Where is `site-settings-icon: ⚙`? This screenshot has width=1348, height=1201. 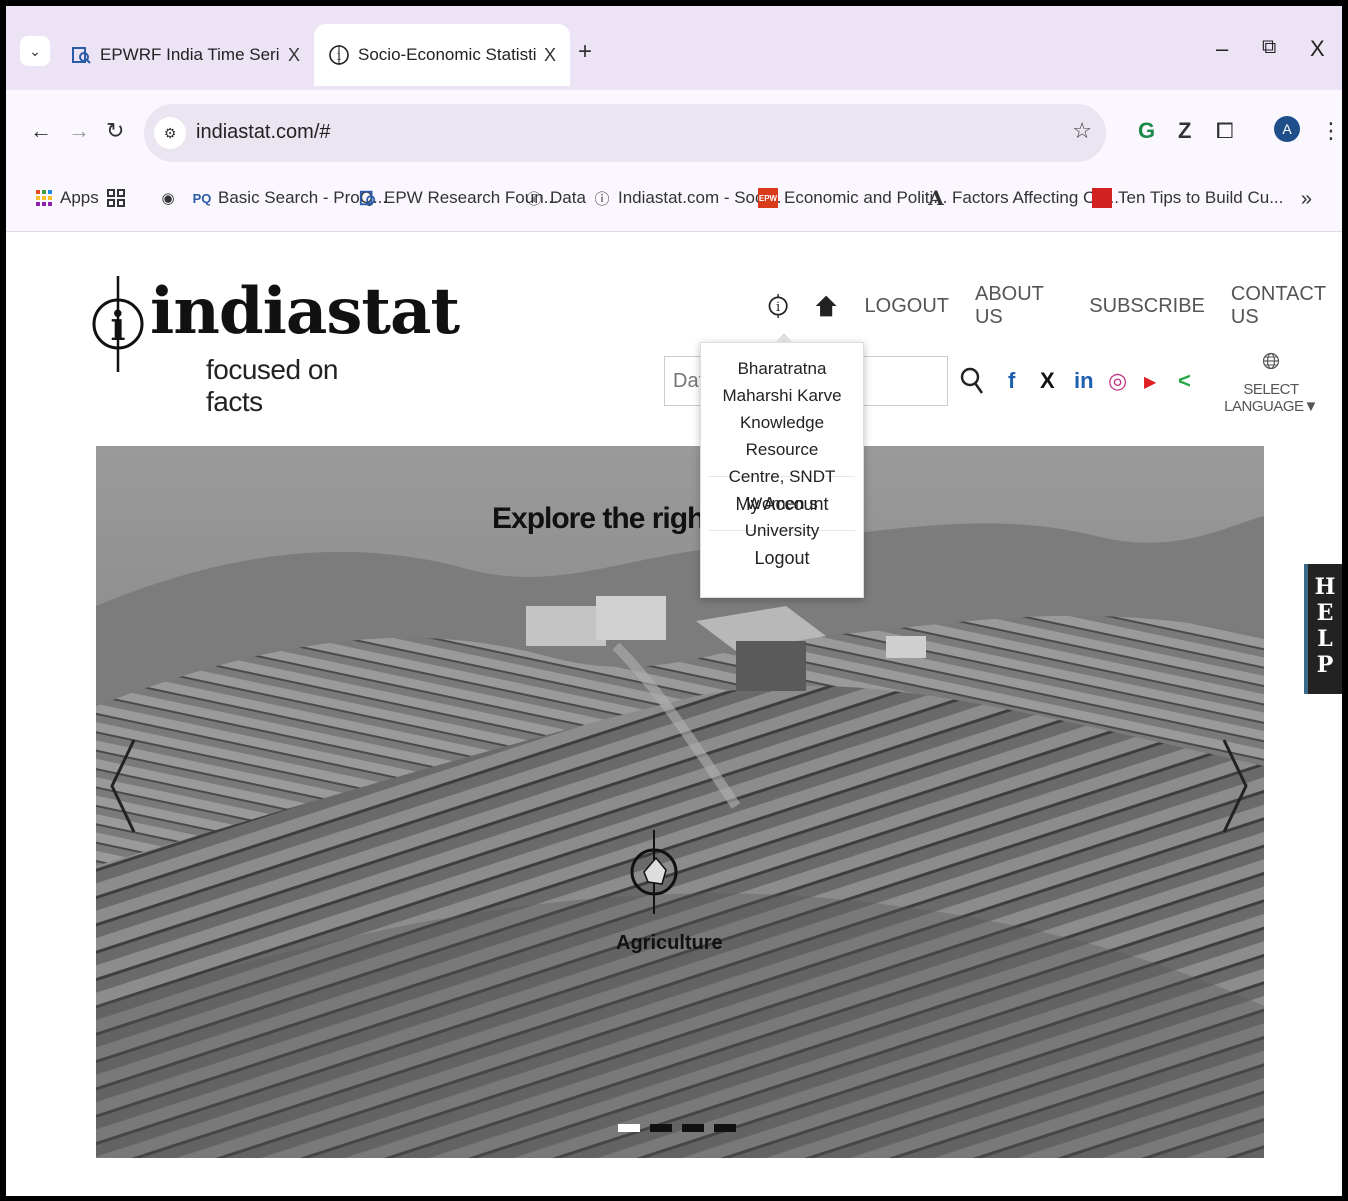 site-settings-icon: ⚙ is located at coordinates (170, 133).